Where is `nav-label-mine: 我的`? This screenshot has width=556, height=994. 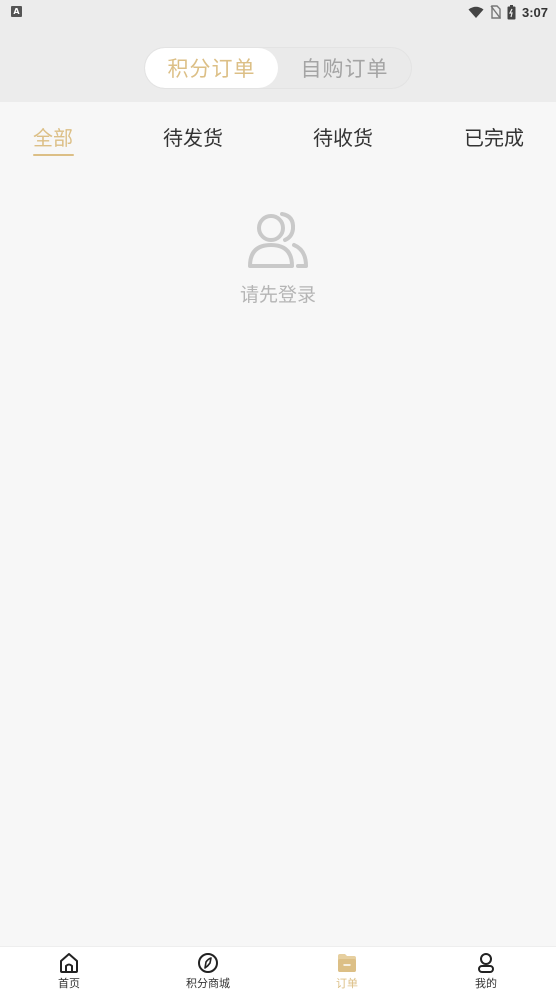
nav-label-mine: 我的 is located at coordinates (486, 983).